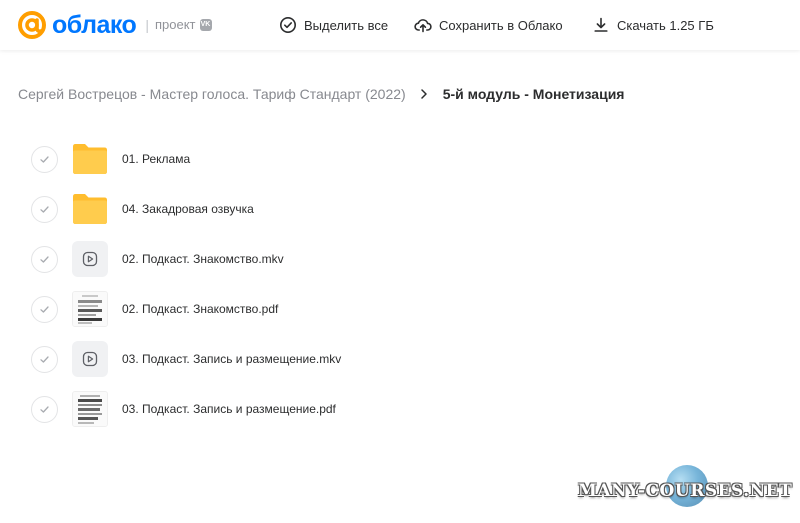  What do you see at coordinates (601, 24) in the screenshot?
I see `download-icon` at bounding box center [601, 24].